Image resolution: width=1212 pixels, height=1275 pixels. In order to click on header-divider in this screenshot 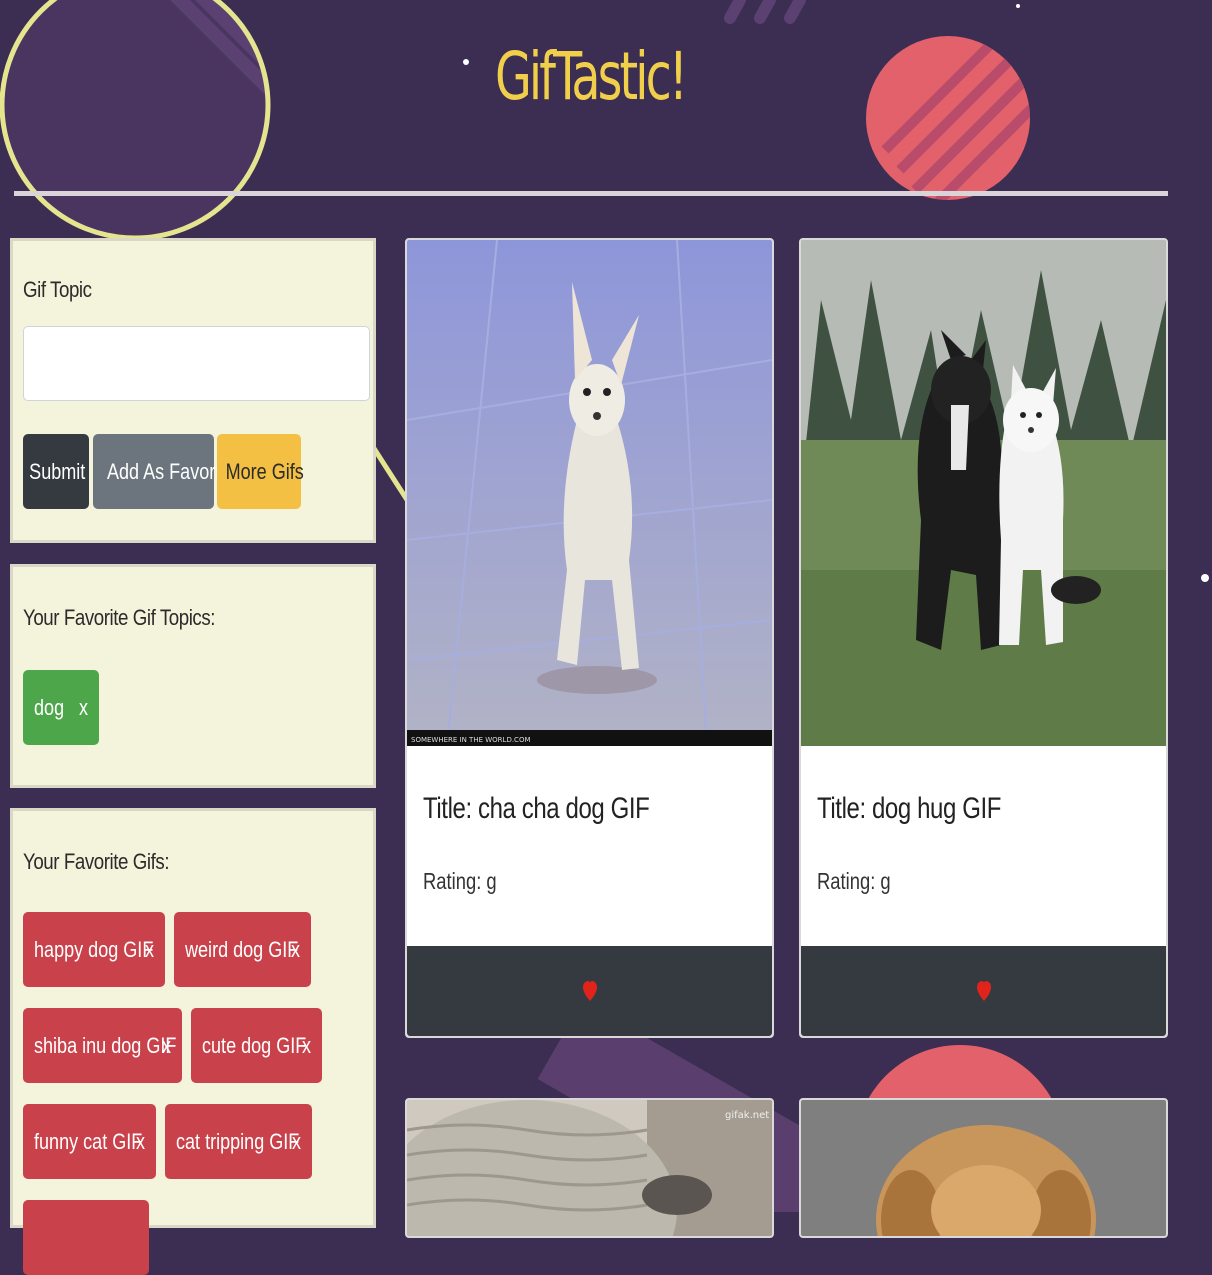, I will do `click(591, 193)`.